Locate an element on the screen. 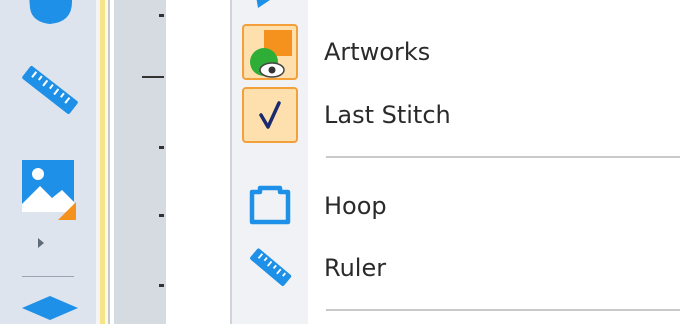  ruler-tool-button is located at coordinates (50, 90).